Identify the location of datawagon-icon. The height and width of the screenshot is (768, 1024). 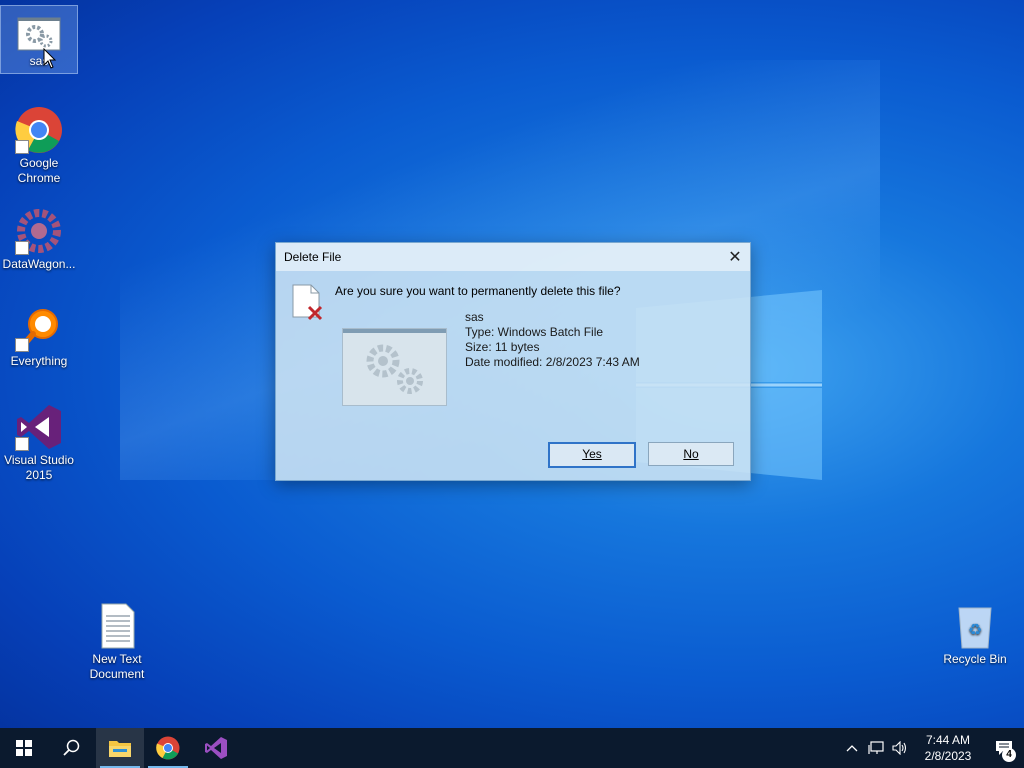
(39, 231).